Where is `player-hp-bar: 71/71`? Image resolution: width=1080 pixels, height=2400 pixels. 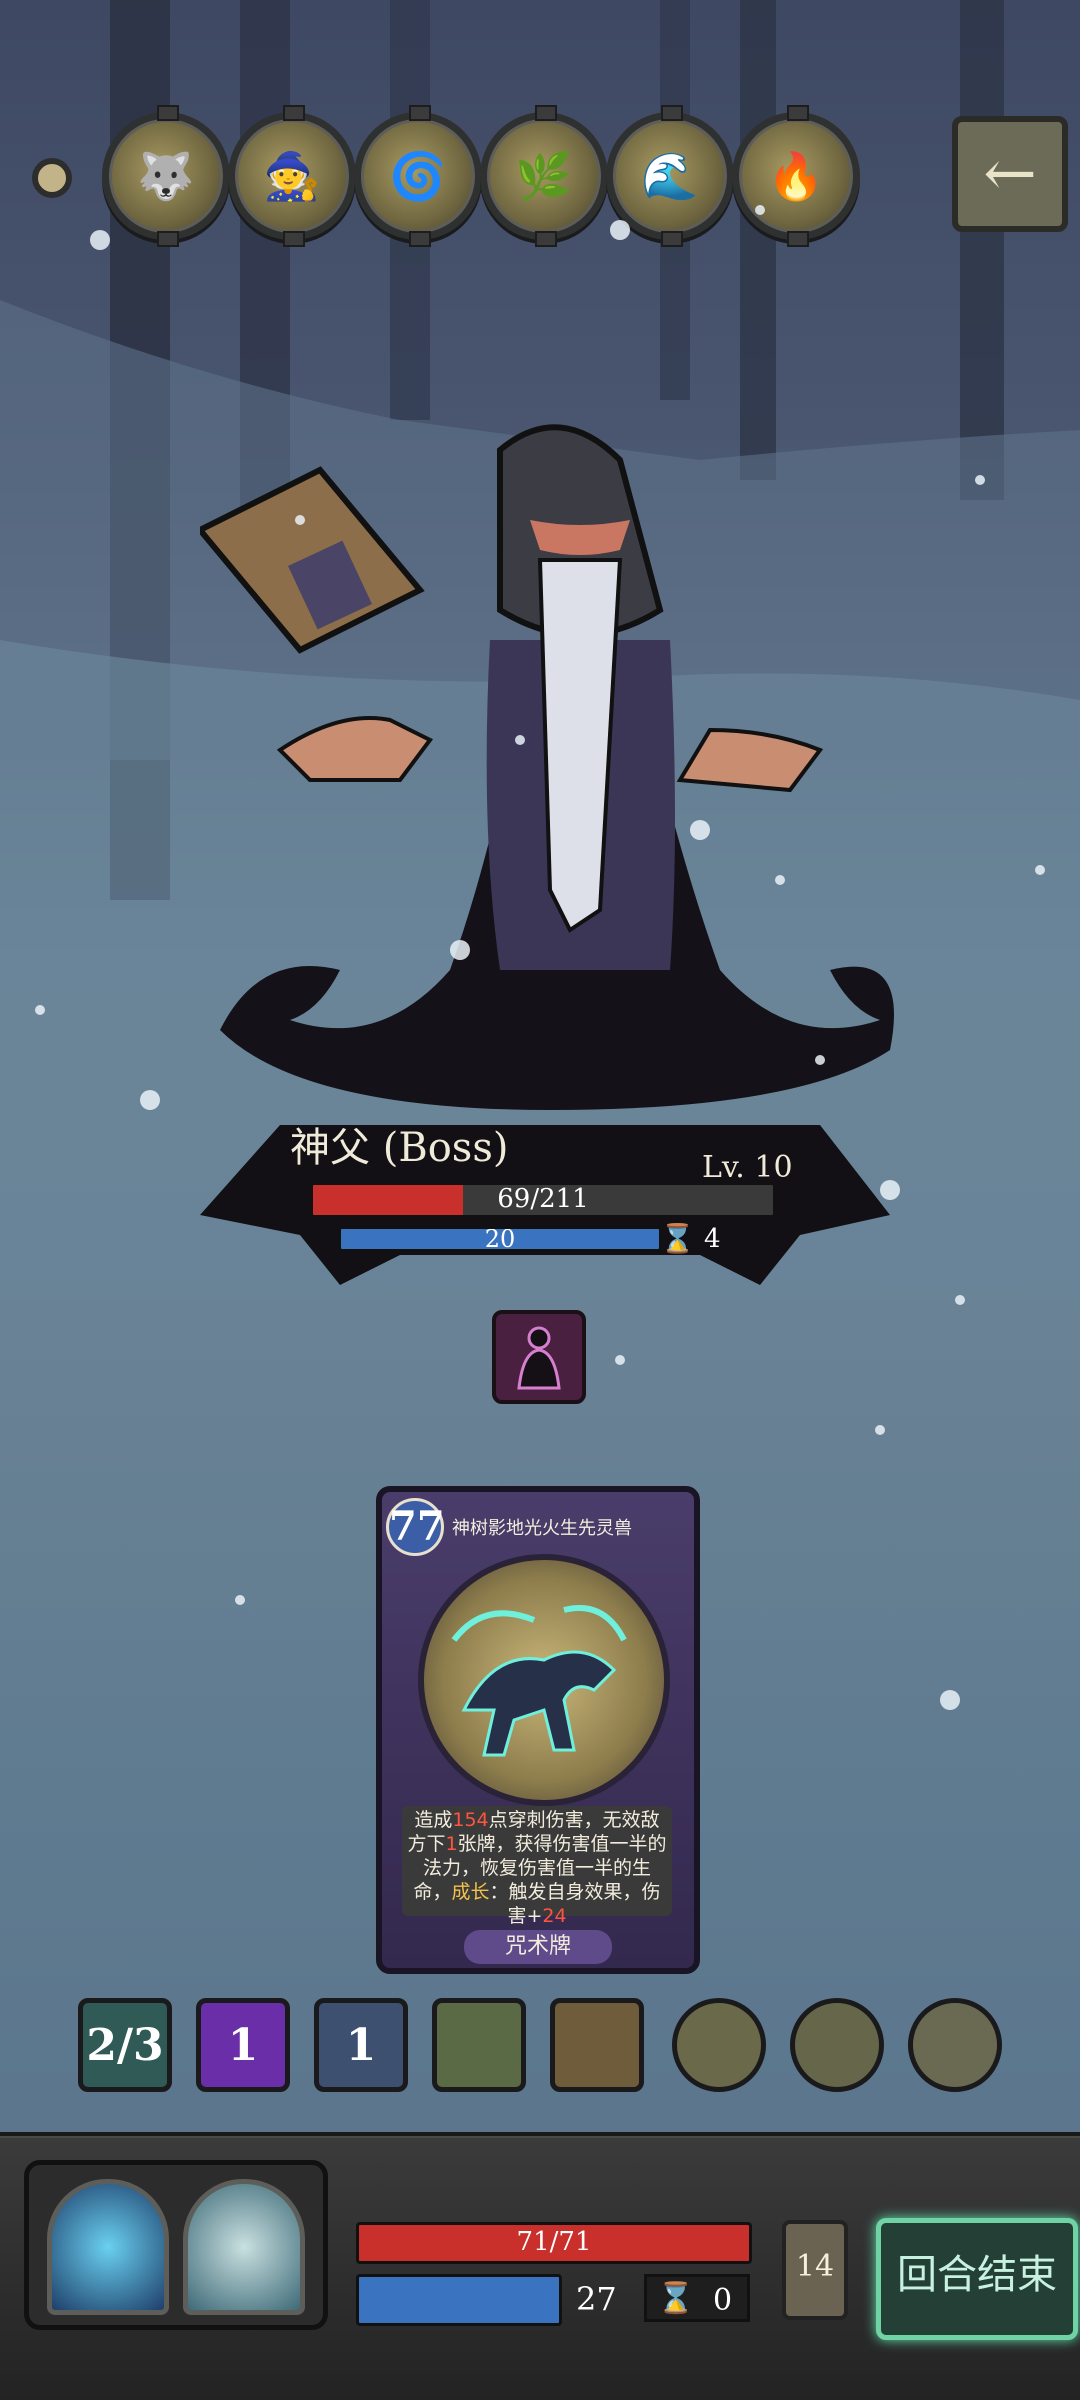 player-hp-bar: 71/71 is located at coordinates (554, 2243).